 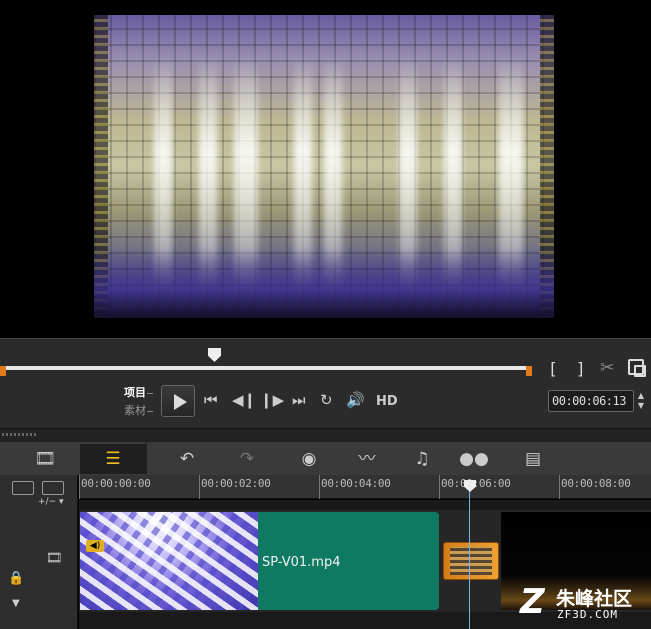 I want to click on track-manager-icon, so click(x=53, y=488).